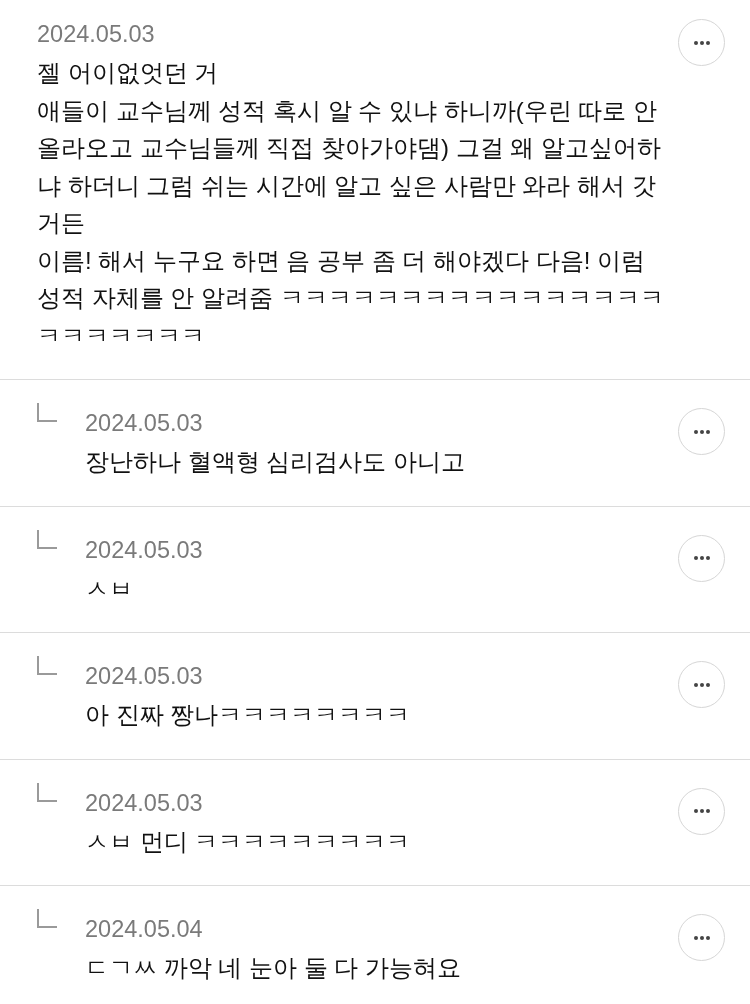  I want to click on comment-text: ㅅㅂ, so click(109, 588).